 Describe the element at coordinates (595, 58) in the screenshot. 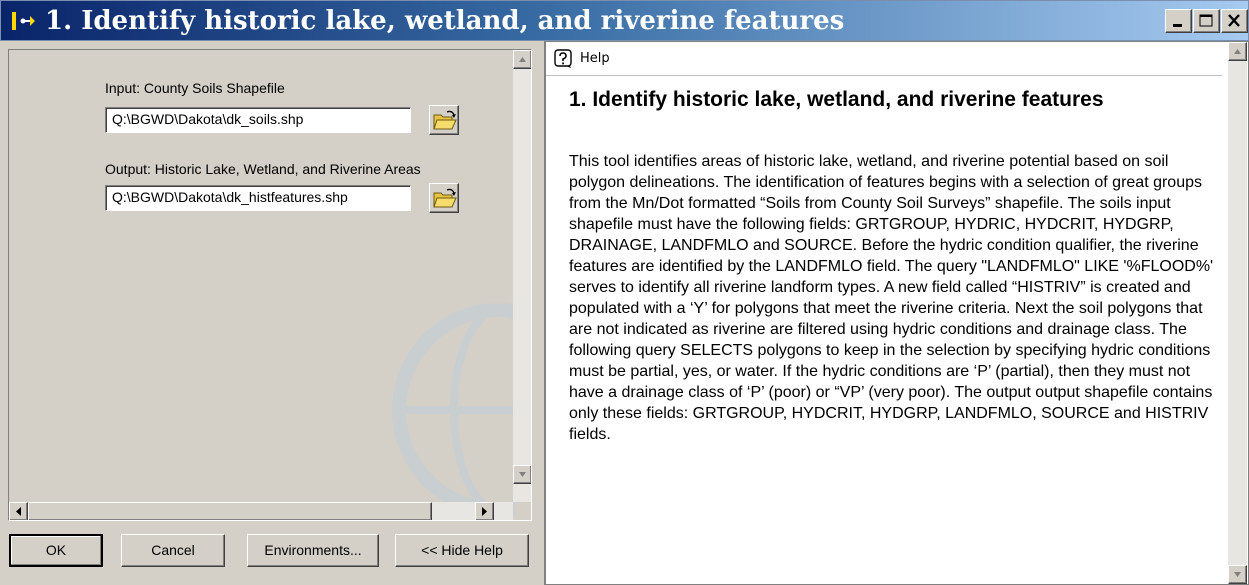

I see `help-label: Help` at that location.